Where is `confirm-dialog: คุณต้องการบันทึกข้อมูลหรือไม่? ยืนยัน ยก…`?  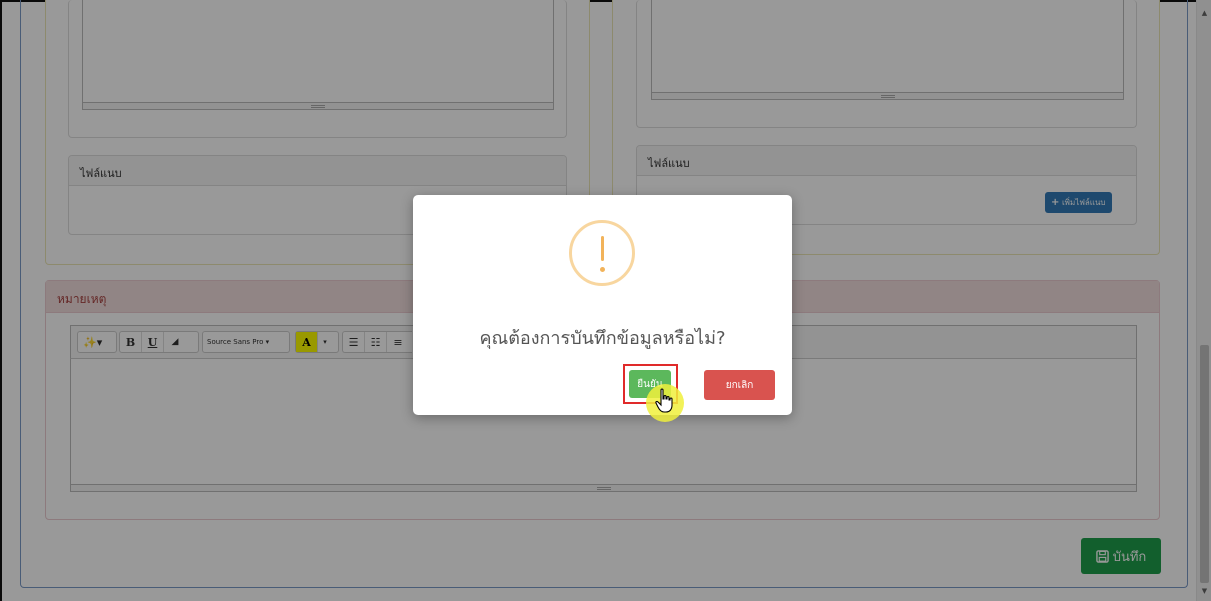 confirm-dialog: คุณต้องการบันทึกข้อมูลหรือไม่? ยืนยัน ยก… is located at coordinates (602, 305).